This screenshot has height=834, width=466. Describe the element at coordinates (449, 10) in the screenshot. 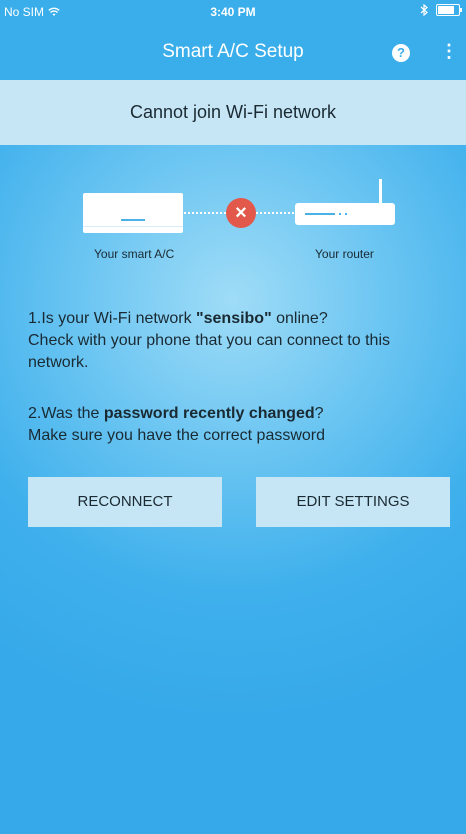

I see `battery-icon` at that location.